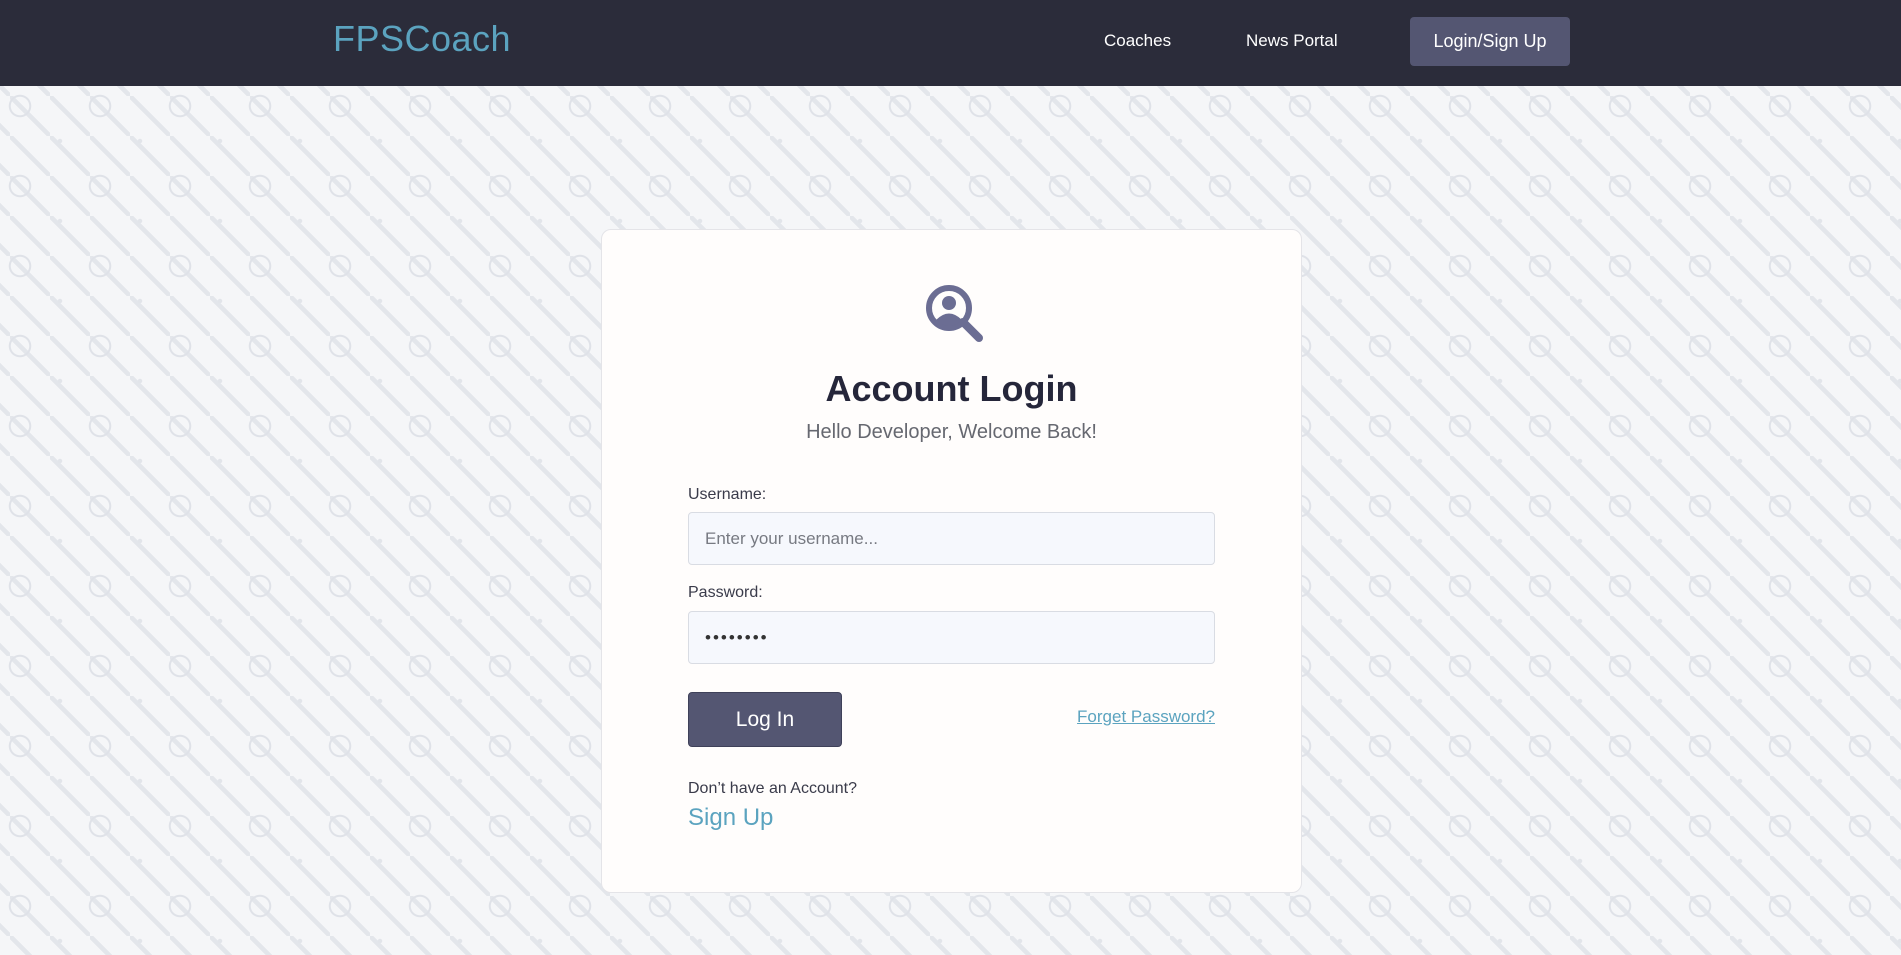  I want to click on brand-logo: FPSCoach, so click(422, 39).